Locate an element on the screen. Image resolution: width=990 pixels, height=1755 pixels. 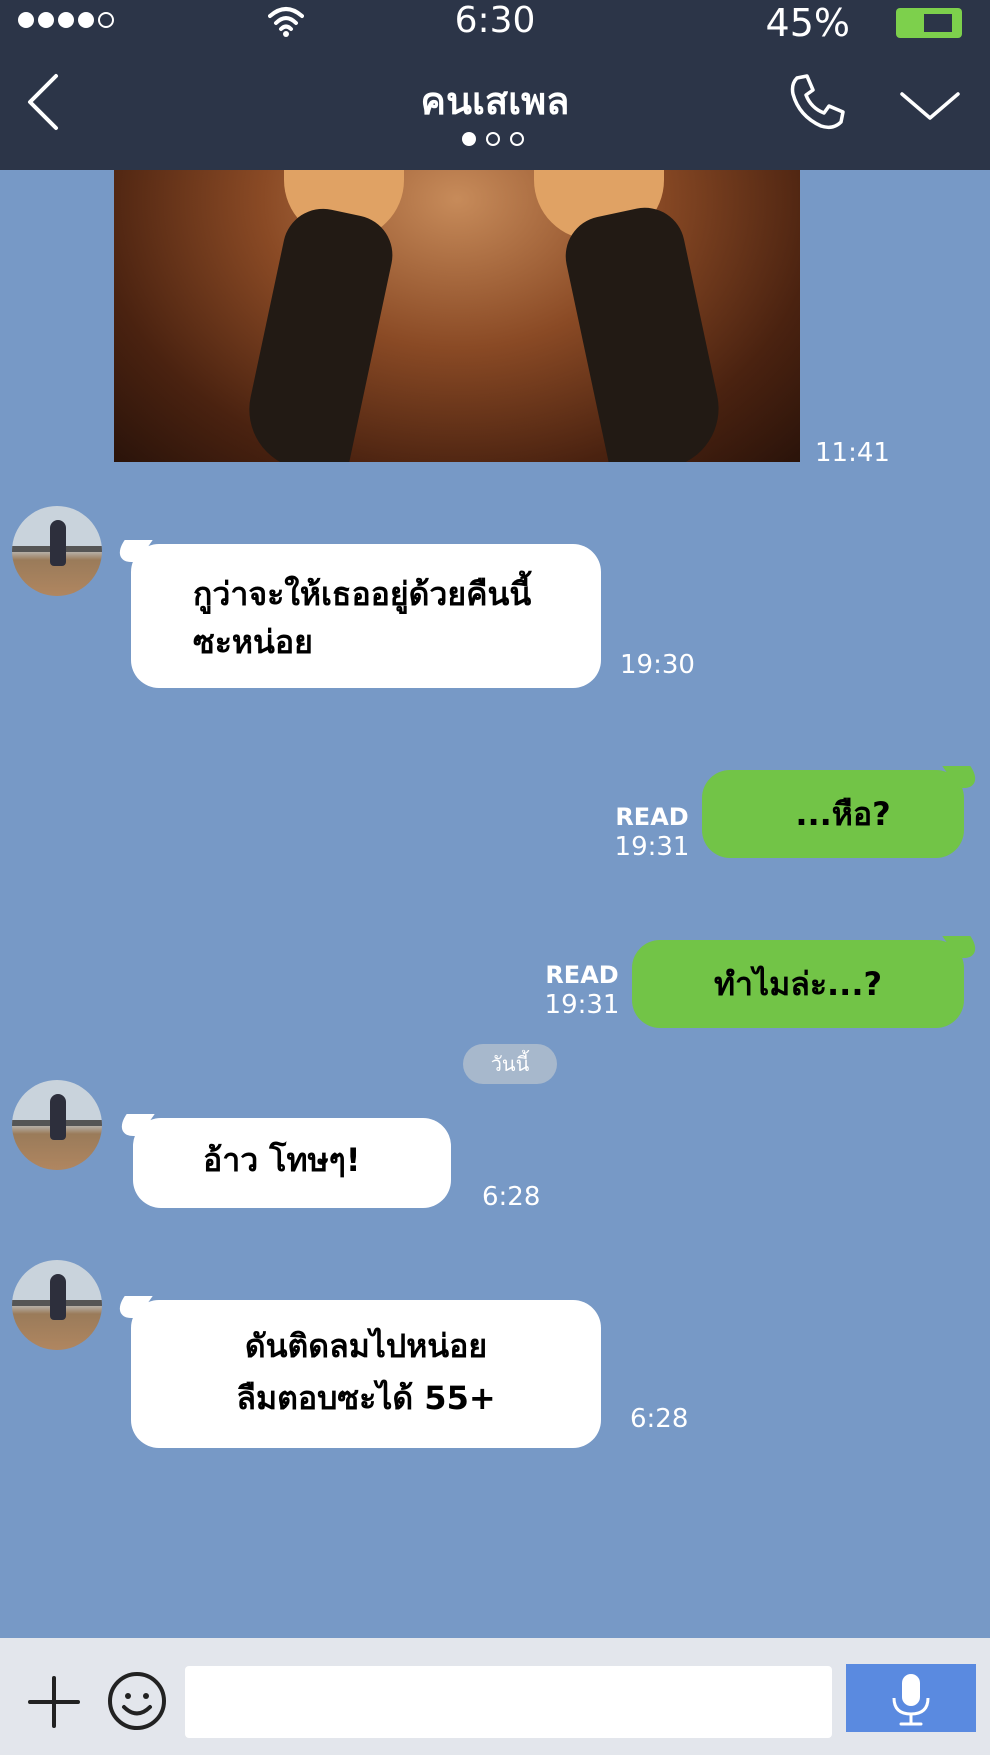
message-text: ซะหน่อย is located at coordinates (253, 642).